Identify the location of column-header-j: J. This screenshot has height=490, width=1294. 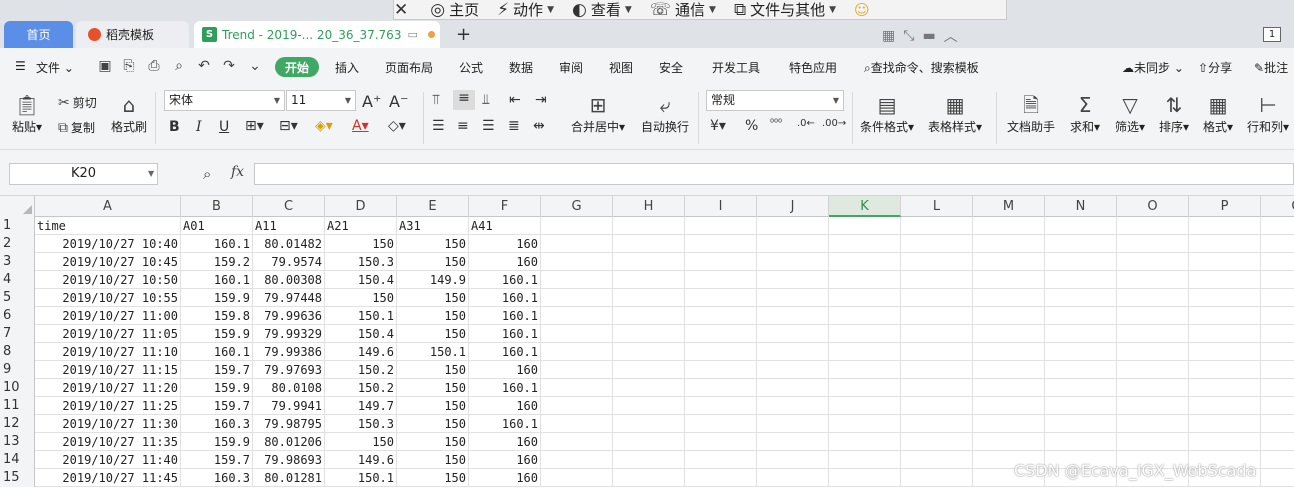
(793, 206).